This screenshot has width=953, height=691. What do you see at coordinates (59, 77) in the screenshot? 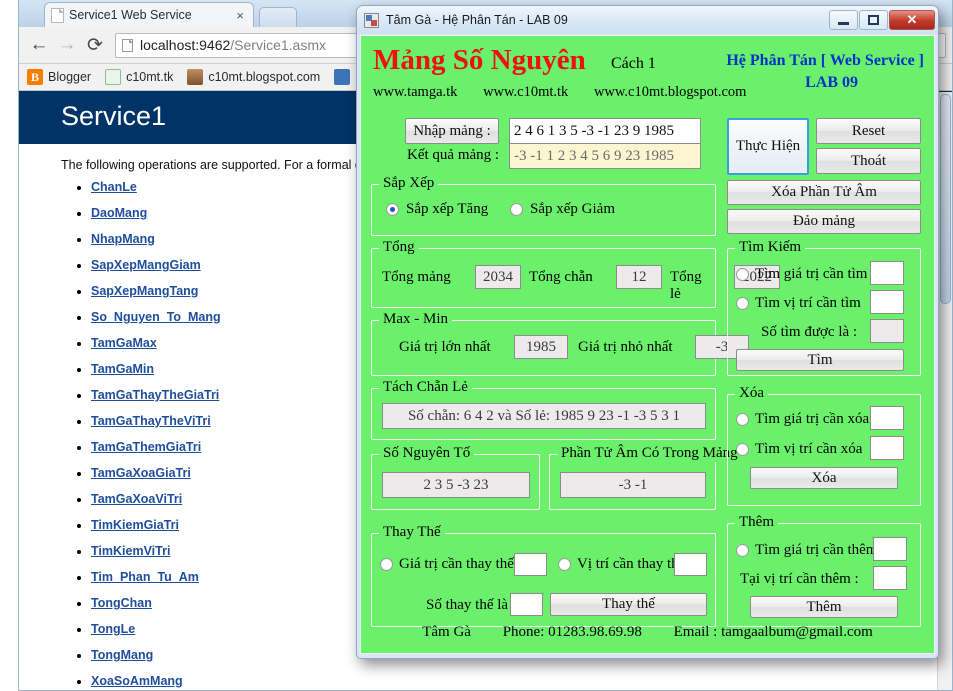
I see `bookmark-blogger: B Blogger` at bounding box center [59, 77].